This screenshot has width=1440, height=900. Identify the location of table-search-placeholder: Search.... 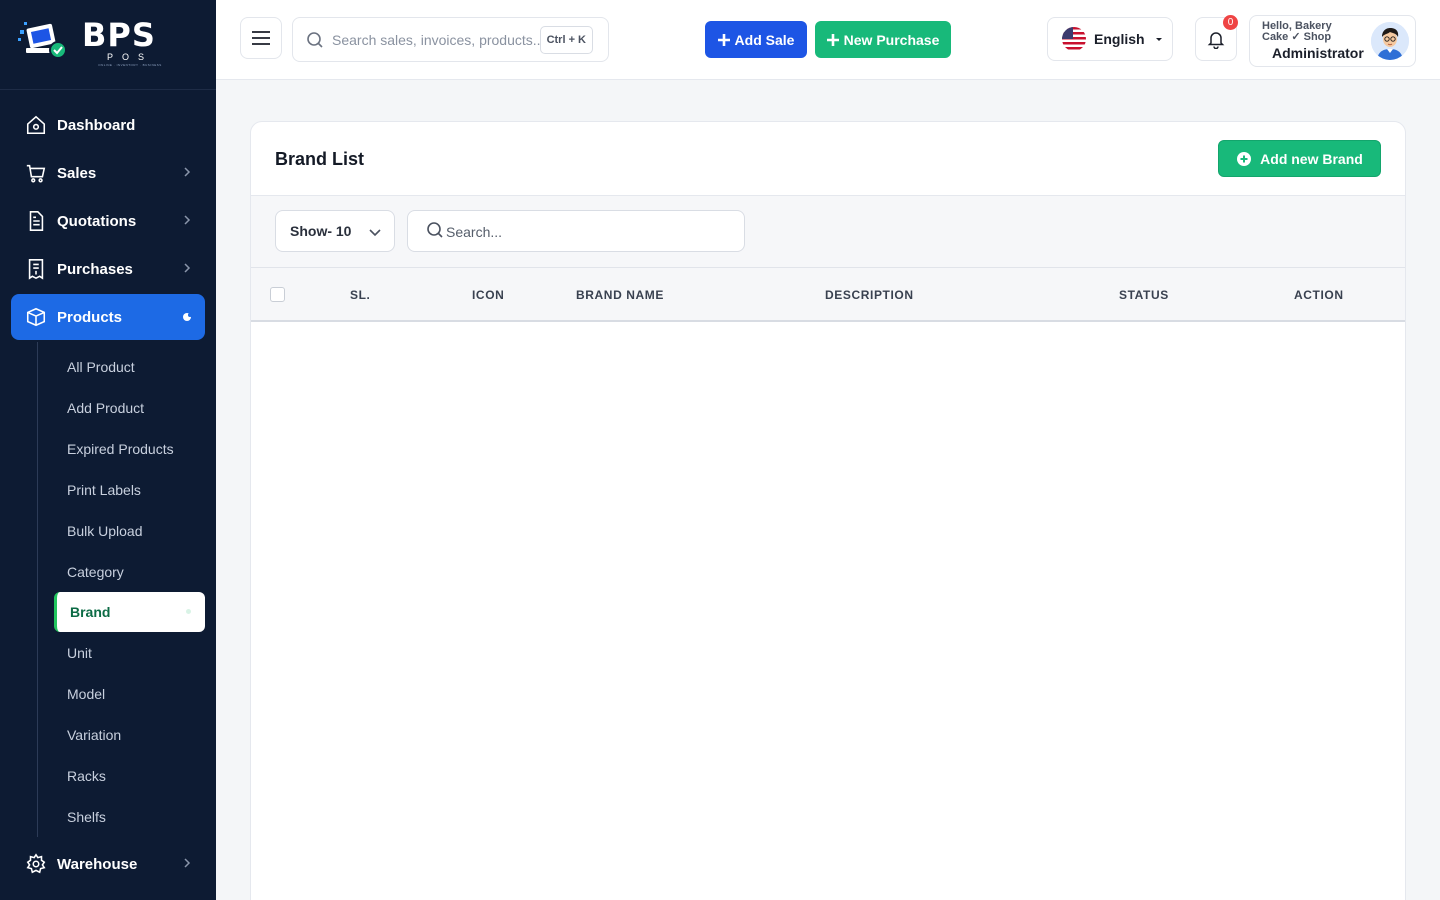
(474, 232).